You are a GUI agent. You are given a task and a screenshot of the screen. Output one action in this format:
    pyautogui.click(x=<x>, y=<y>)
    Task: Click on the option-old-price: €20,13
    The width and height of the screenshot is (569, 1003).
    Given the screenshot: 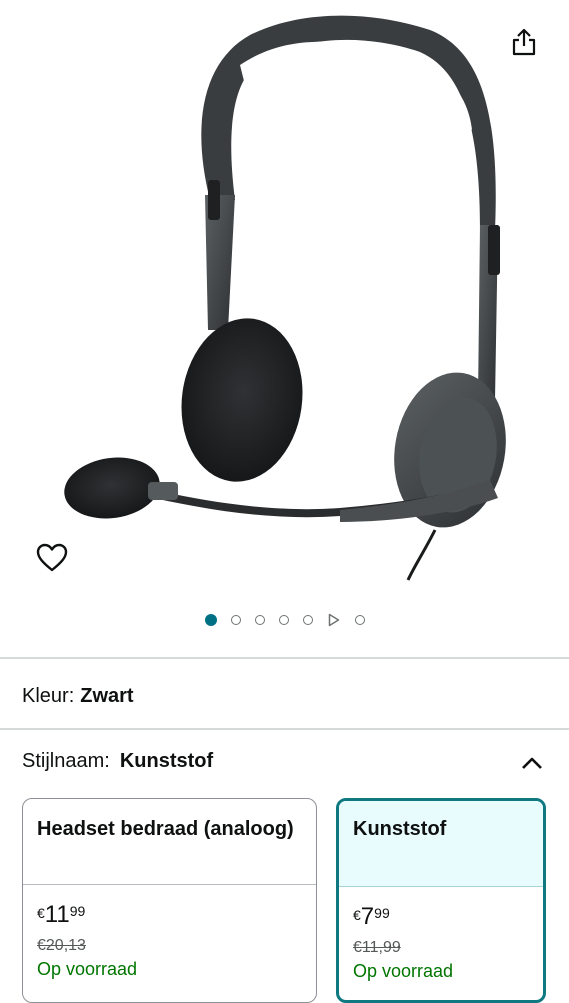 What is the action you would take?
    pyautogui.click(x=61, y=945)
    